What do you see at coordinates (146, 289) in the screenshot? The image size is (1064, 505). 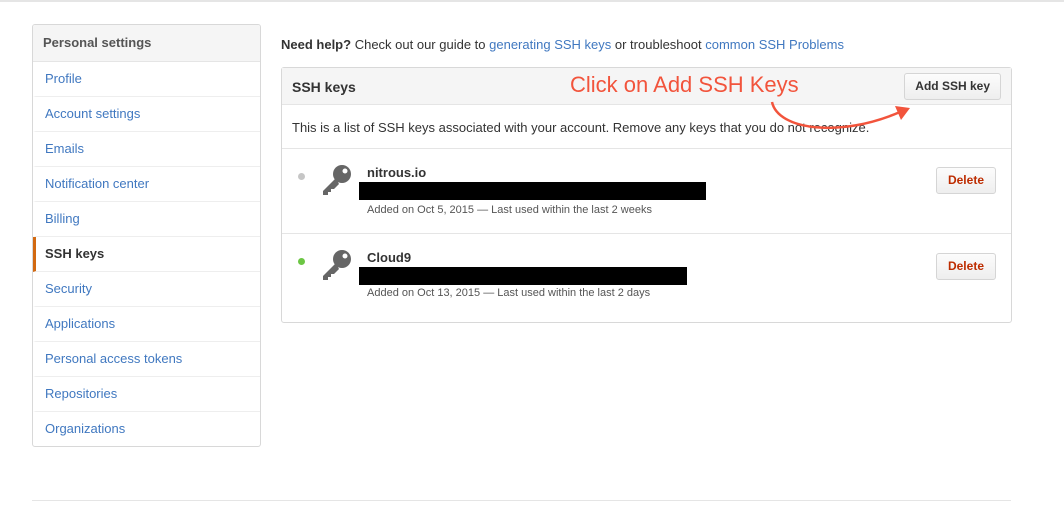 I see `sidebar-item-security: Security` at bounding box center [146, 289].